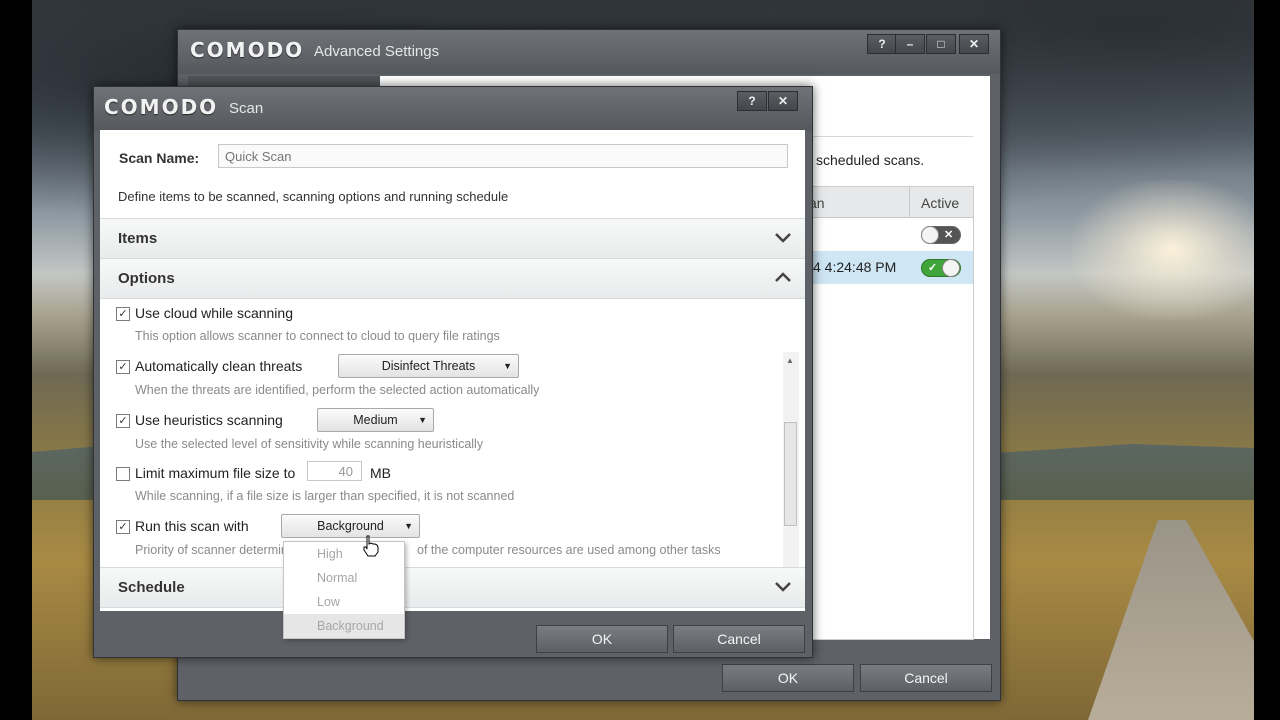 The image size is (1280, 720). What do you see at coordinates (214, 313) in the screenshot?
I see `use-cloud-label: Use cloud while scanning` at bounding box center [214, 313].